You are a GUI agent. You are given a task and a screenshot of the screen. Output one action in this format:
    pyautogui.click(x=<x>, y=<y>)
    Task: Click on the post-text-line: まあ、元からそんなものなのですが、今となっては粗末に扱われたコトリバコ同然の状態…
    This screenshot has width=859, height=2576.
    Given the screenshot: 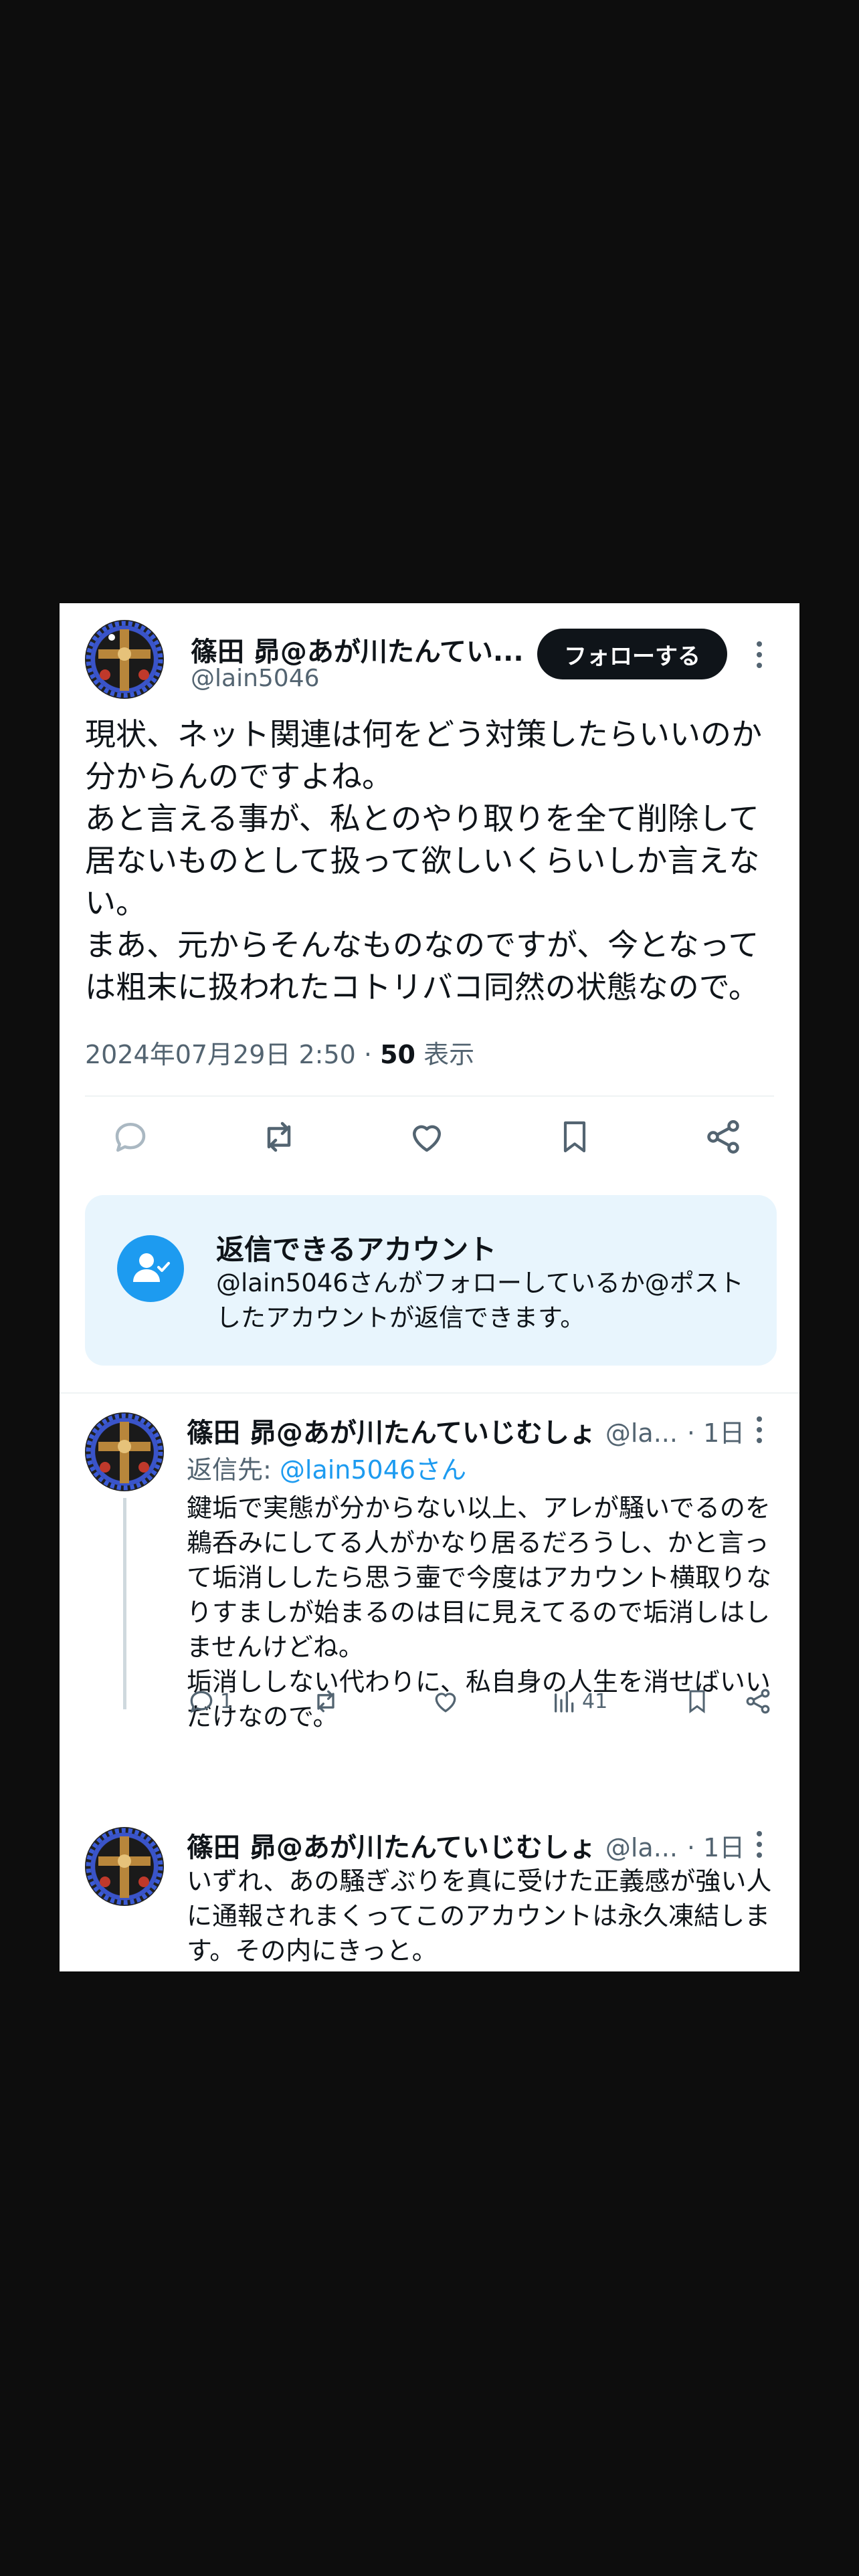 What is the action you would take?
    pyautogui.click(x=422, y=966)
    